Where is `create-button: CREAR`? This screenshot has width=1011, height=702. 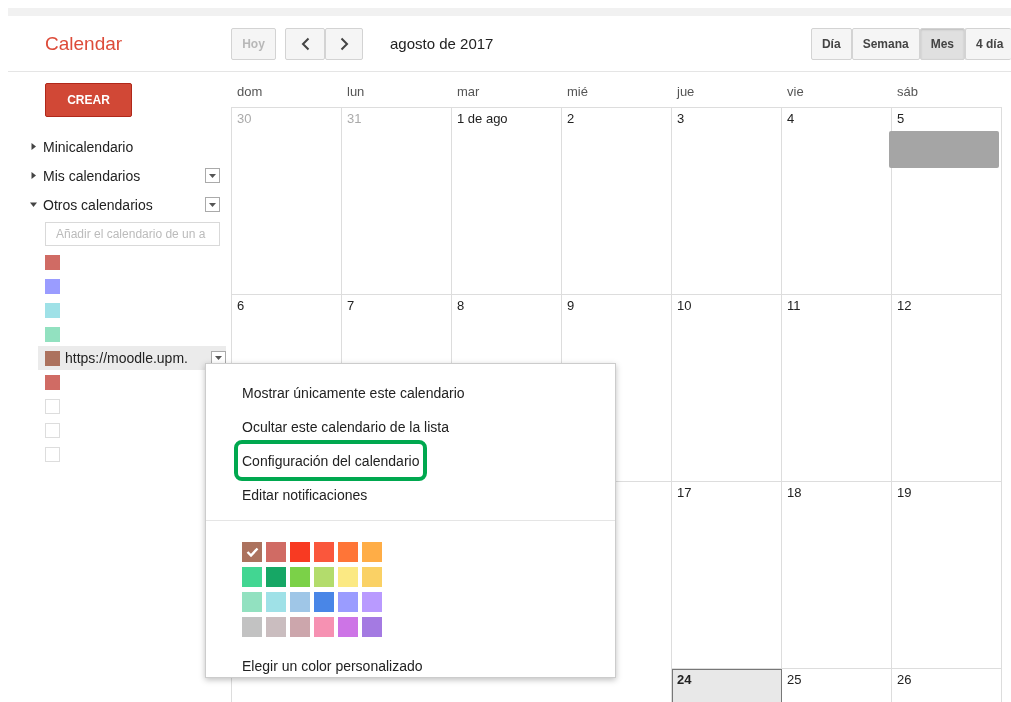 create-button: CREAR is located at coordinates (88, 100).